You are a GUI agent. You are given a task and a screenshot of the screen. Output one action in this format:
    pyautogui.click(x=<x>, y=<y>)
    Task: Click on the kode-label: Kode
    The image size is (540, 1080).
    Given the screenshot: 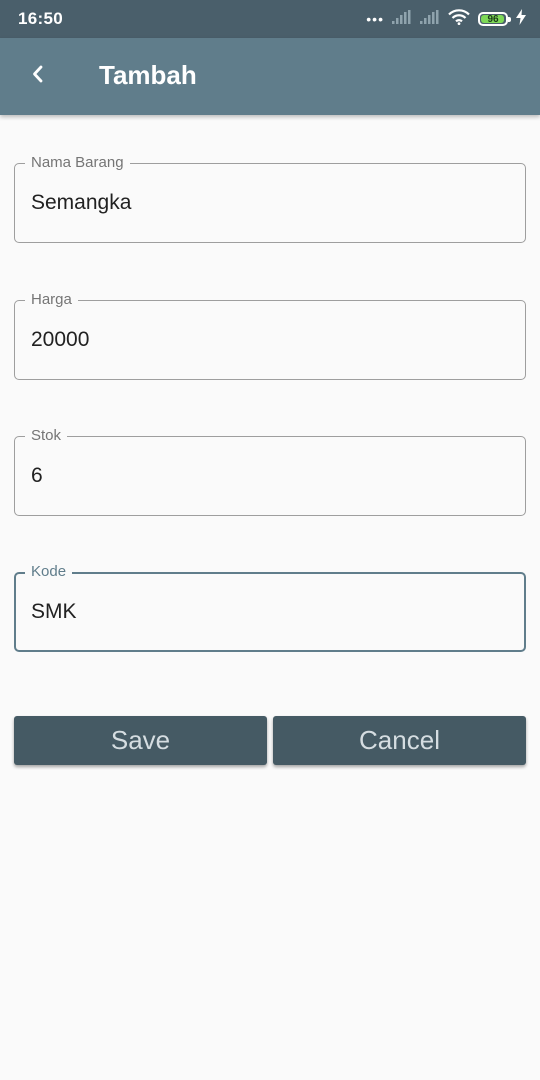 What is the action you would take?
    pyautogui.click(x=49, y=572)
    